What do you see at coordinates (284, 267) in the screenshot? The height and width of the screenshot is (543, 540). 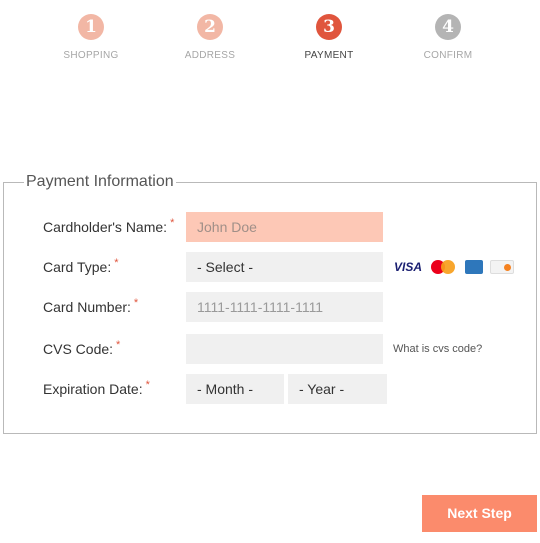 I see `card-type-select: - Select -` at bounding box center [284, 267].